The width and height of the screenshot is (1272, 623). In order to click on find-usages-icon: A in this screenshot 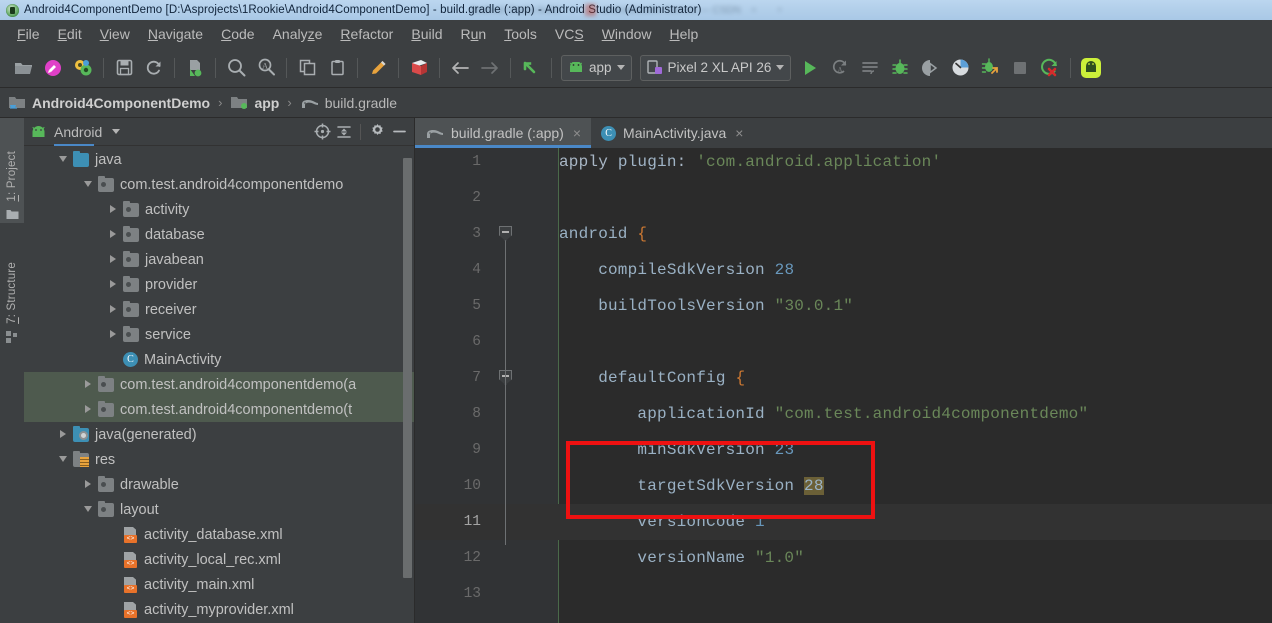, I will do `click(266, 68)`.